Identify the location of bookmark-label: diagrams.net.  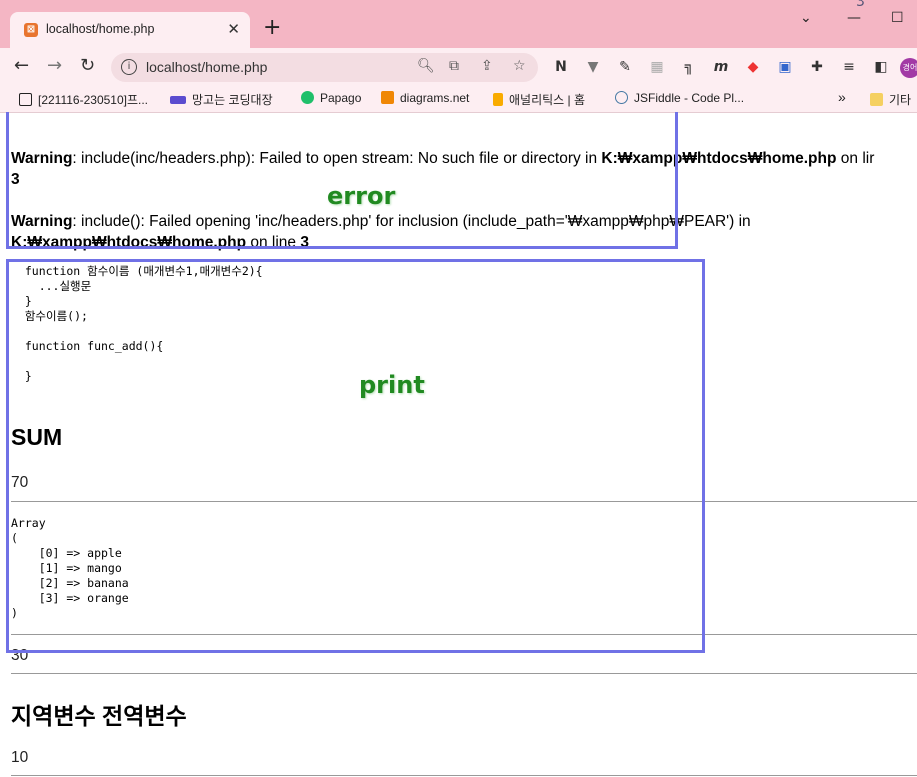
(435, 98).